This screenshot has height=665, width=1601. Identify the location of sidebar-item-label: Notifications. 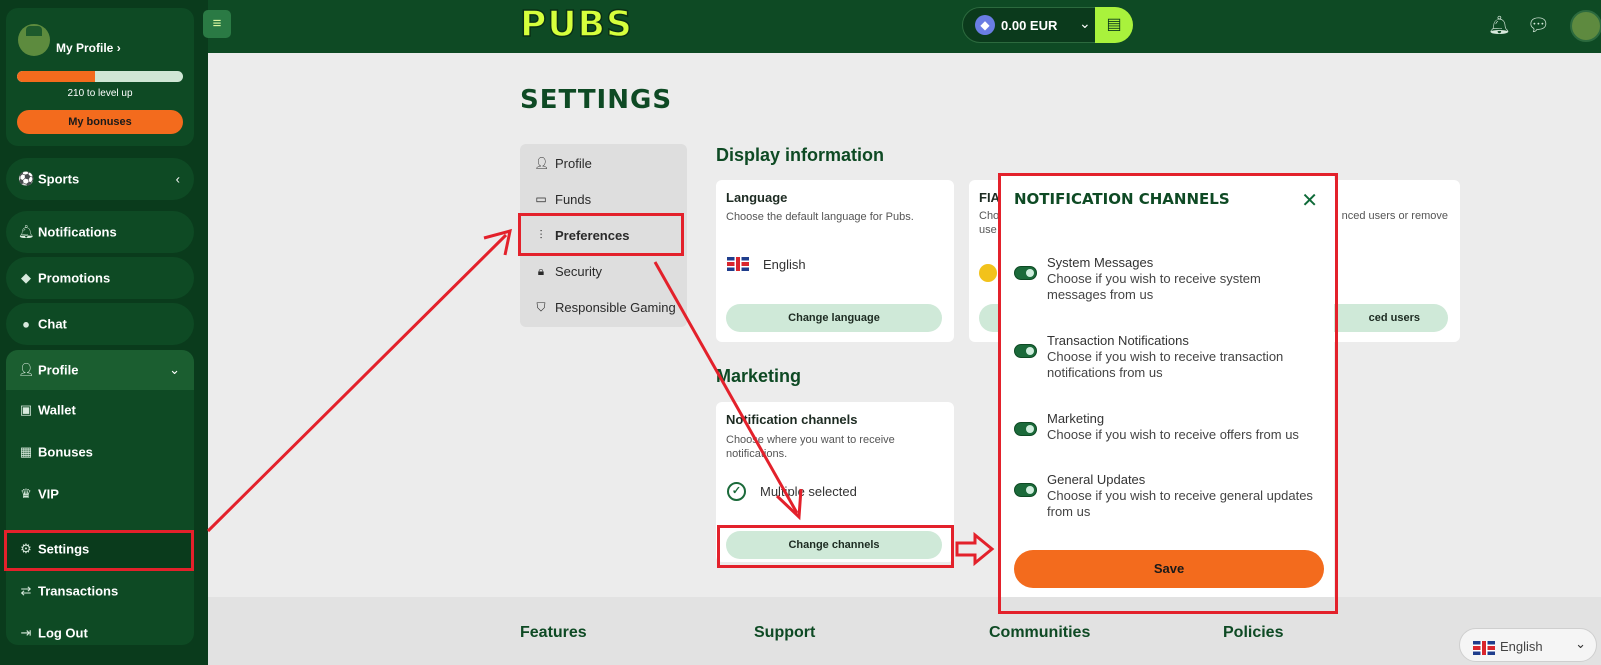
(77, 232).